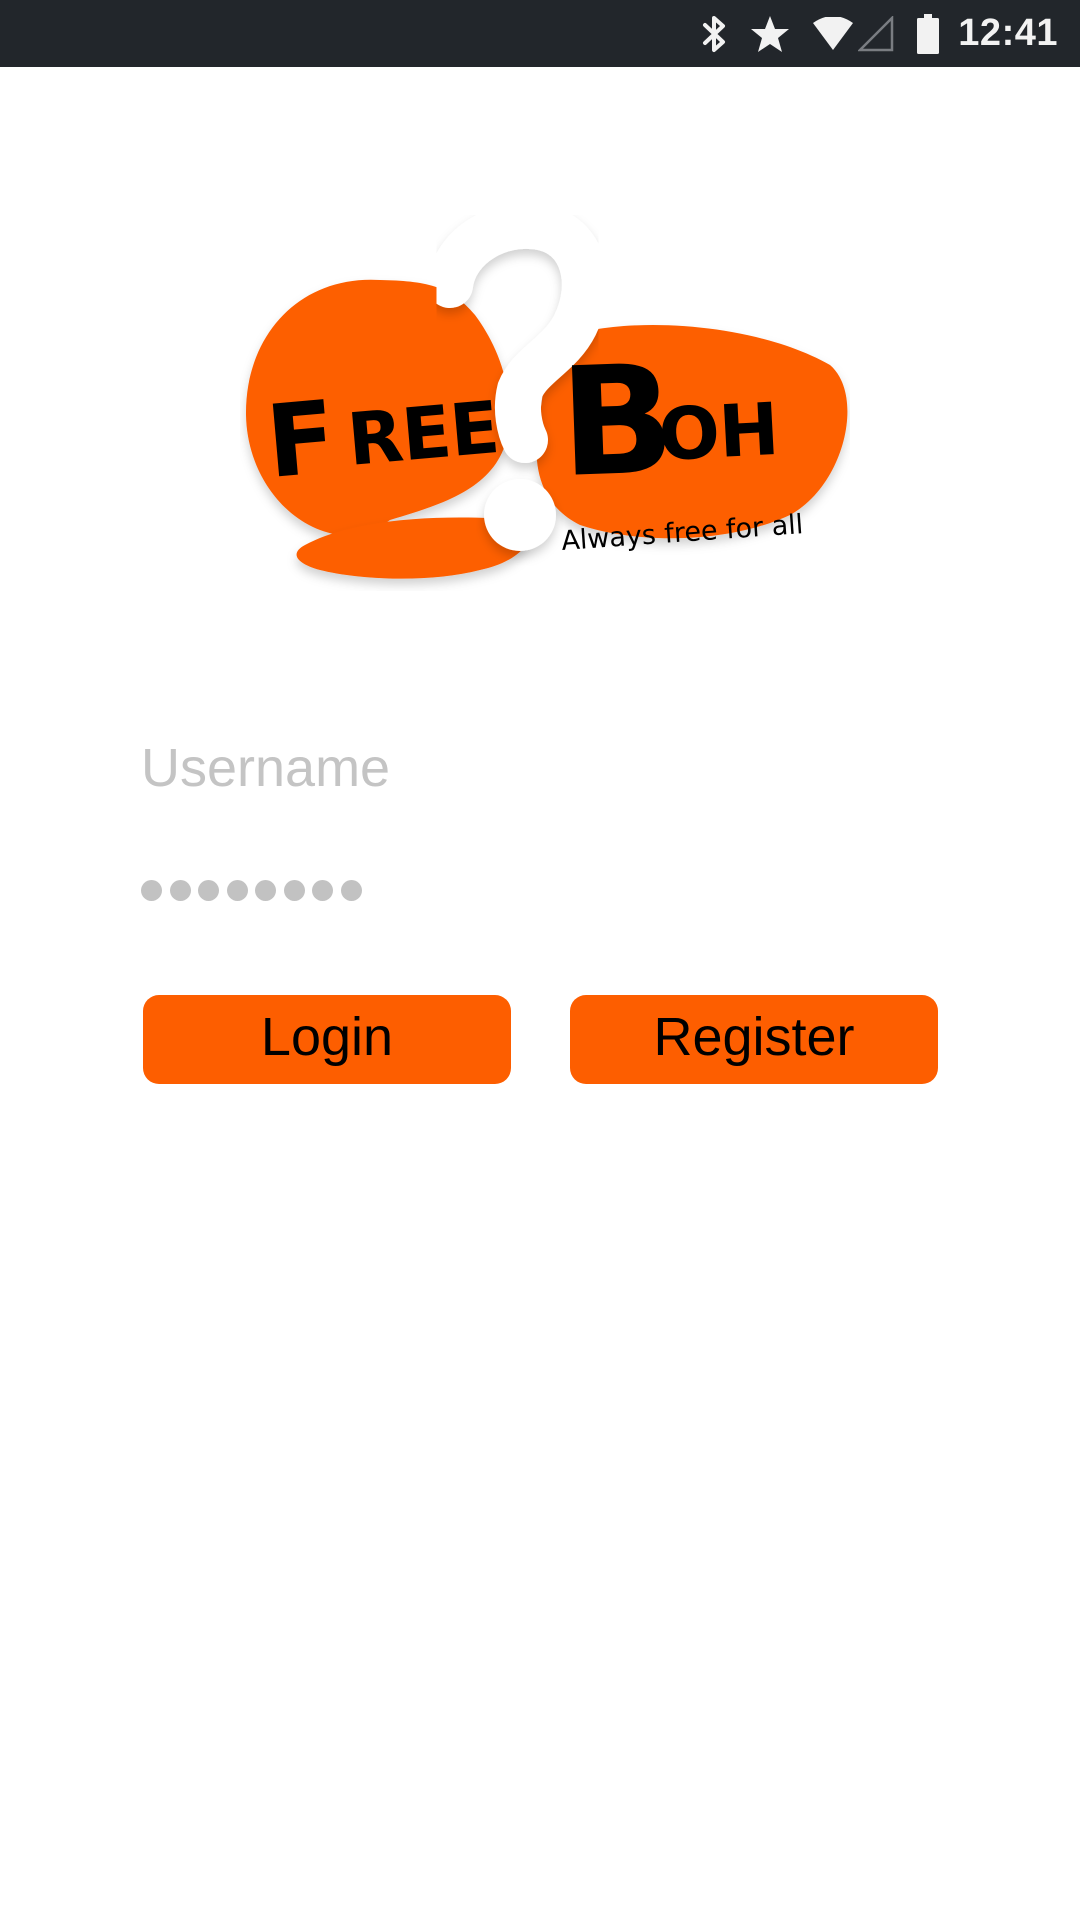 This screenshot has width=1080, height=1920. What do you see at coordinates (545, 405) in the screenshot?
I see `freeboh-logo: F REE B OH Always free for all` at bounding box center [545, 405].